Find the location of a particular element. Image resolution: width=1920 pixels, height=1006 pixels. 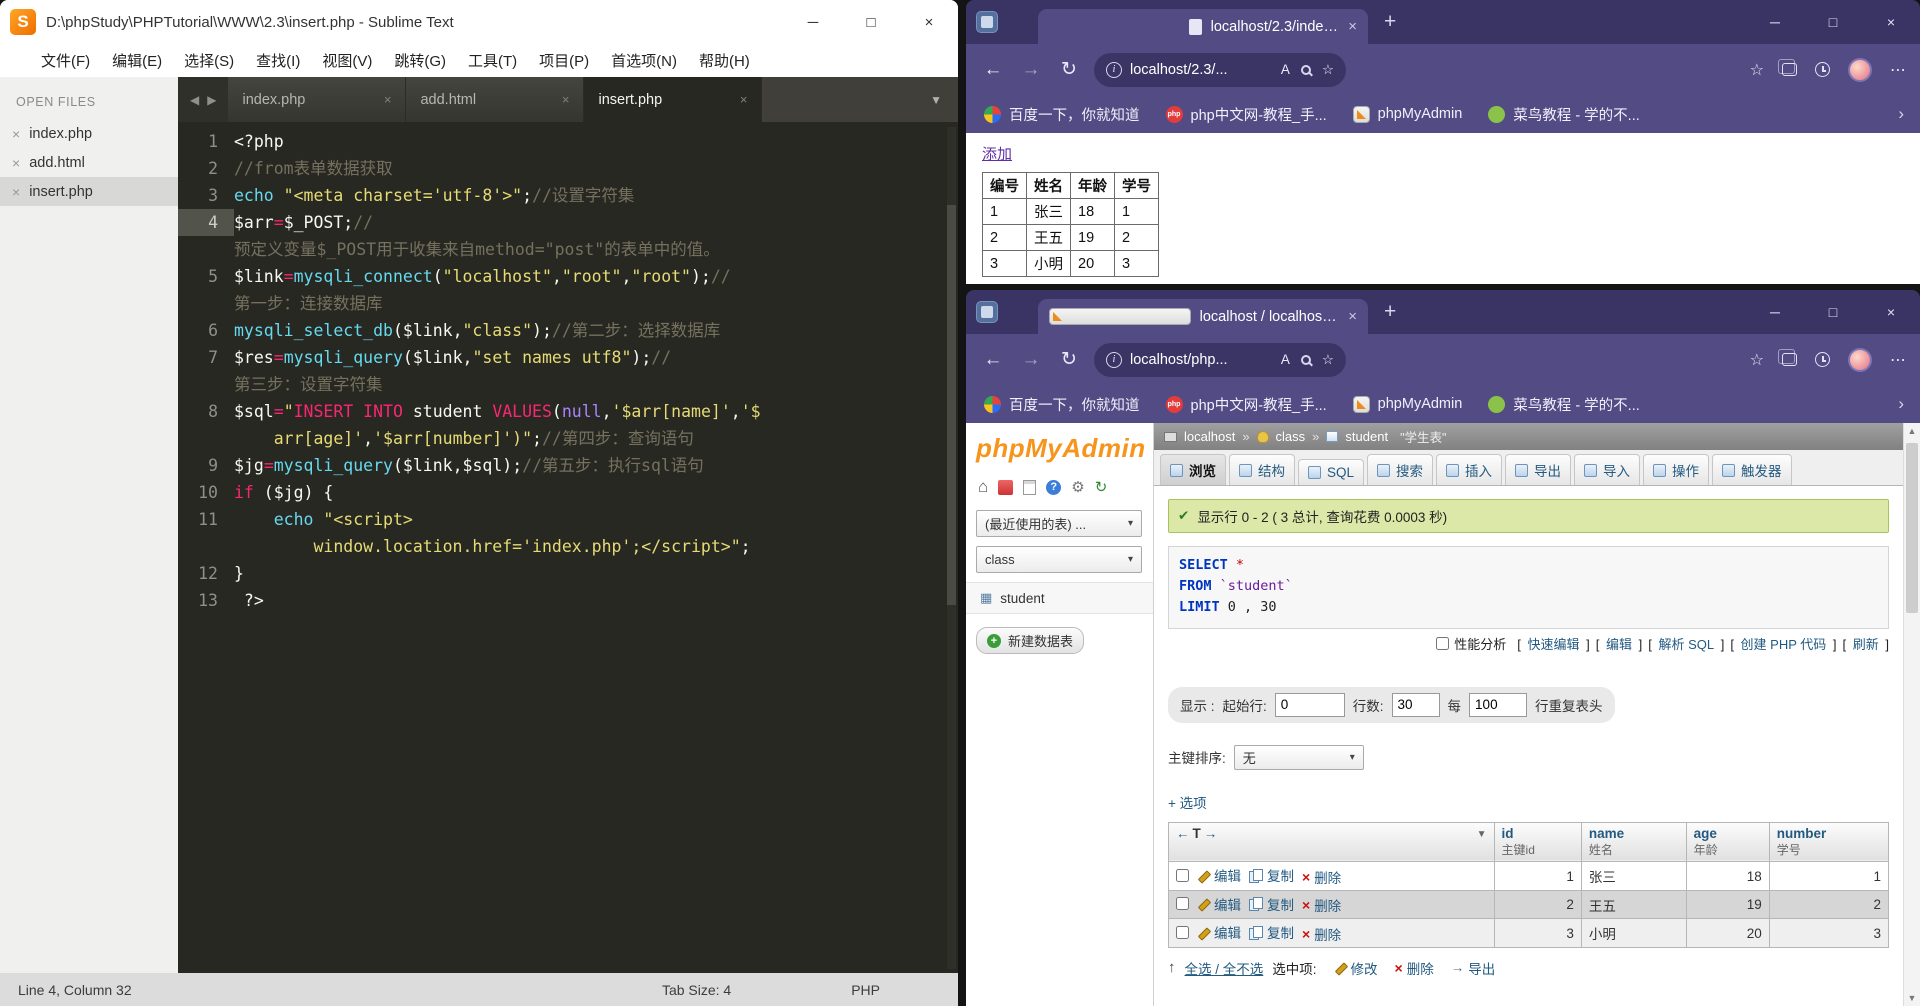

zoom-icon is located at coordinates (1305, 69).